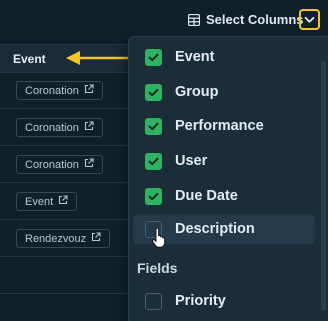 The width and height of the screenshot is (328, 321). Describe the element at coordinates (200, 301) in the screenshot. I see `option-label: Priority` at that location.